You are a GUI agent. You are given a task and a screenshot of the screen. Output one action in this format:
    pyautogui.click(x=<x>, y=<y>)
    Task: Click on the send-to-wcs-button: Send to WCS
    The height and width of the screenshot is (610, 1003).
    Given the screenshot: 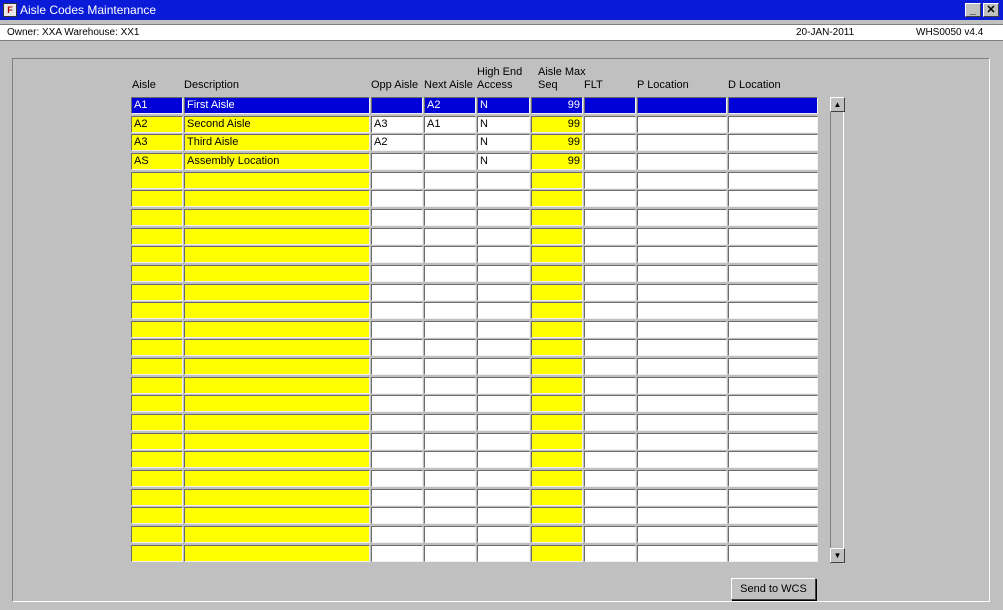 What is the action you would take?
    pyautogui.click(x=773, y=589)
    